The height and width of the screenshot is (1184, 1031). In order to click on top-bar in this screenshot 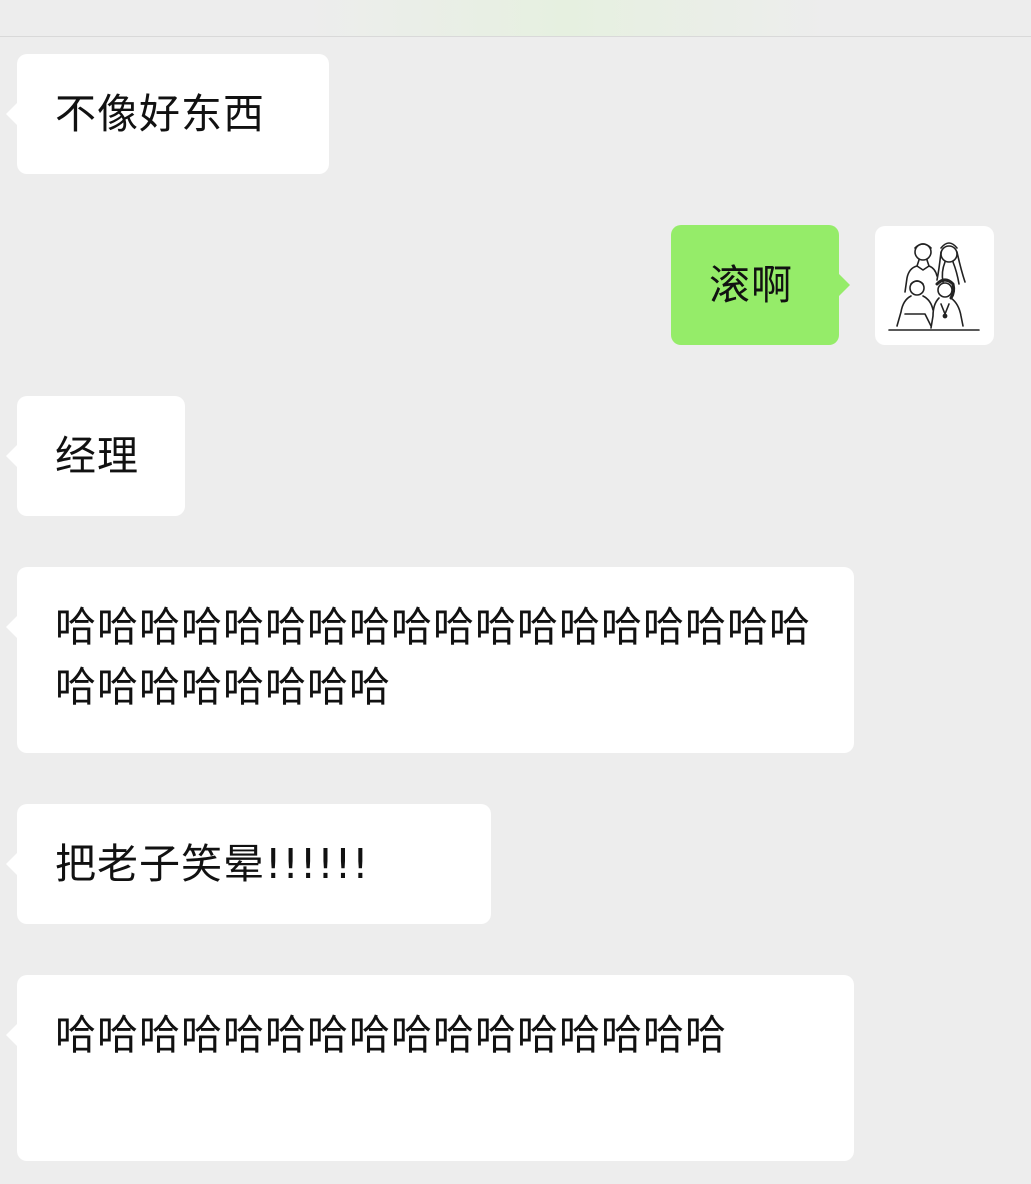, I will do `click(515, 18)`.